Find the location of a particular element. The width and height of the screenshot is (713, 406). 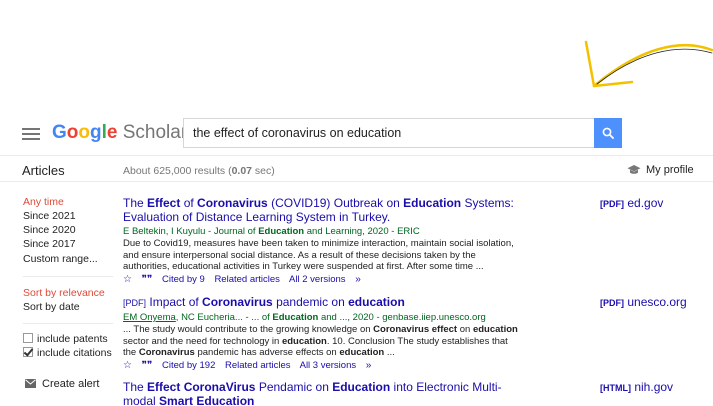

filter-since-2020: Since 2020 is located at coordinates (49, 230).